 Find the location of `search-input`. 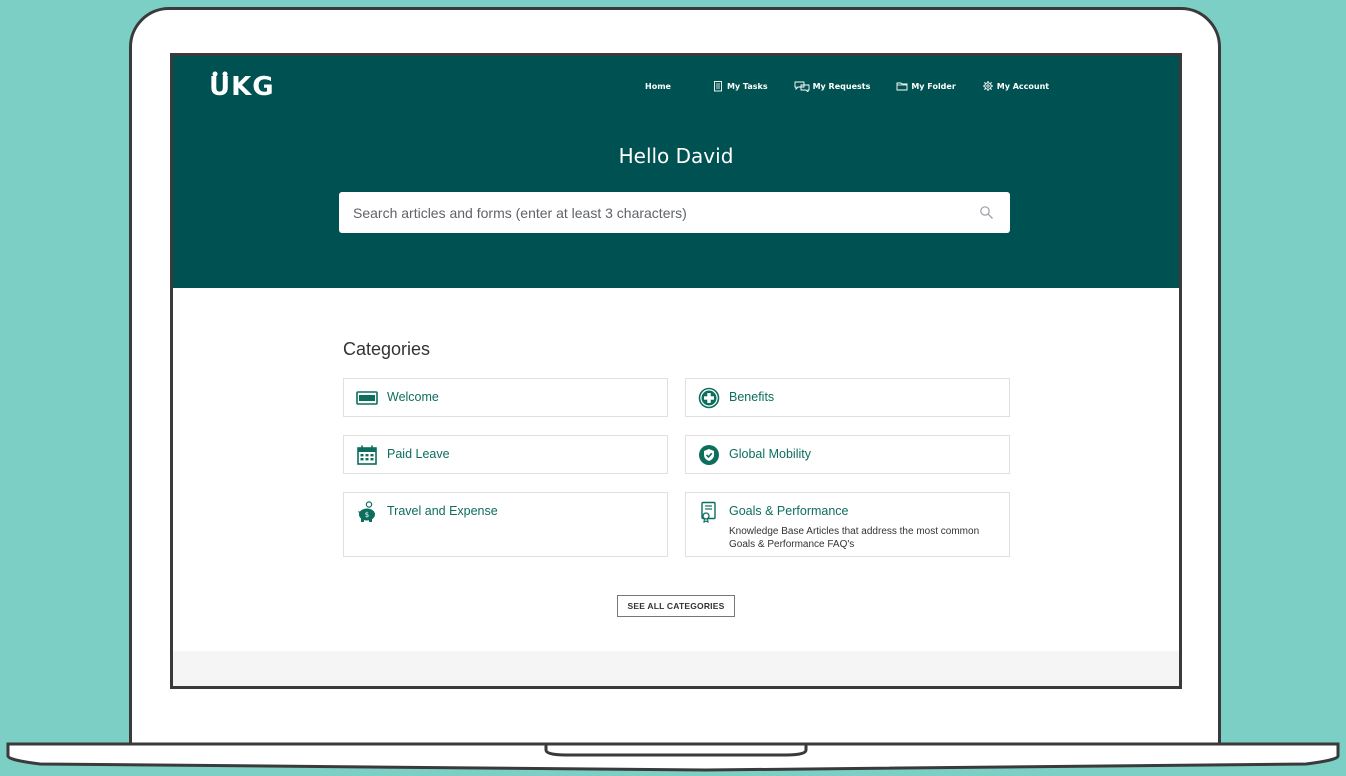

search-input is located at coordinates (674, 212).